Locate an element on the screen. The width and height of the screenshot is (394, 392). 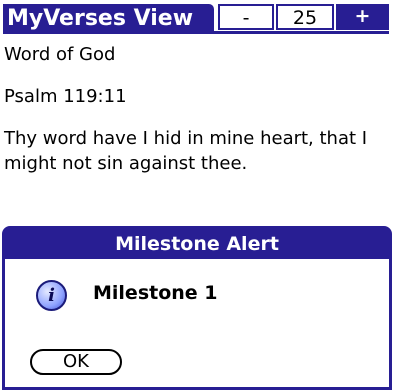
decrement-button: - is located at coordinates (246, 17).